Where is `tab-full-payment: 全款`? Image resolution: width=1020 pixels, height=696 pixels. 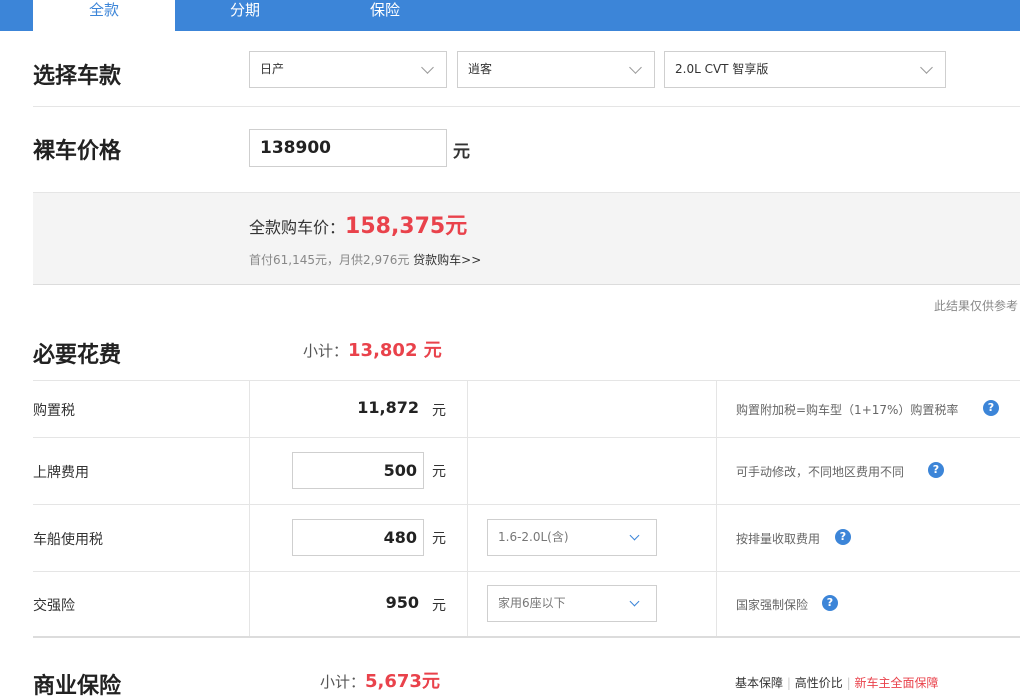 tab-full-payment: 全款 is located at coordinates (104, 15).